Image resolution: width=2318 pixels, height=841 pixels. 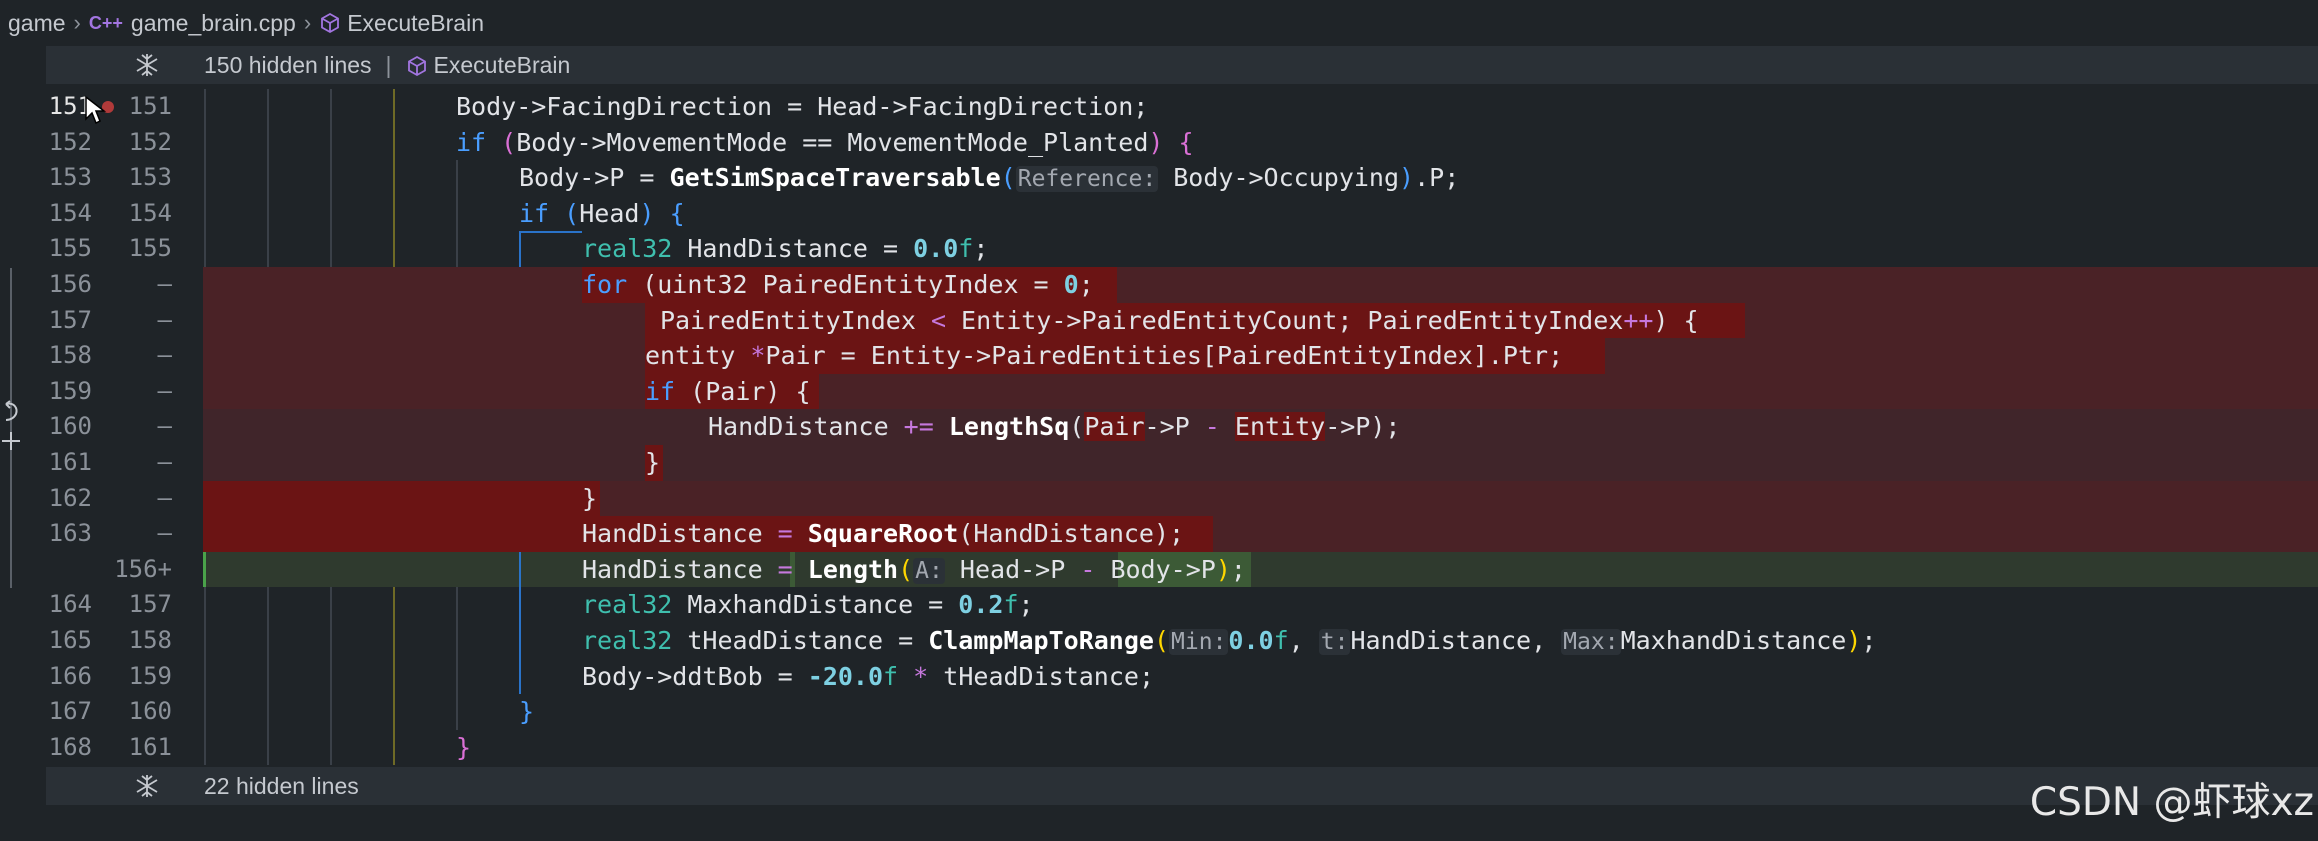 What do you see at coordinates (281, 785) in the screenshot?
I see `hidden-lines-label: 22 hidden lines` at bounding box center [281, 785].